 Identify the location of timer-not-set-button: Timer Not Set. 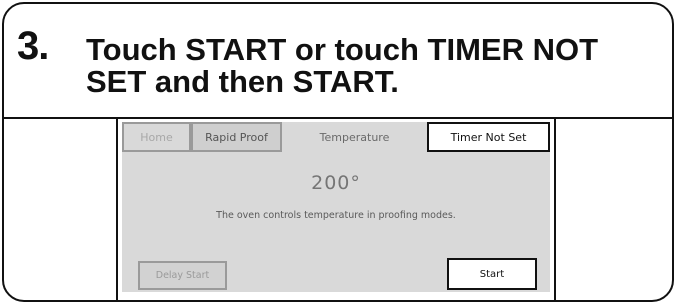
(488, 137).